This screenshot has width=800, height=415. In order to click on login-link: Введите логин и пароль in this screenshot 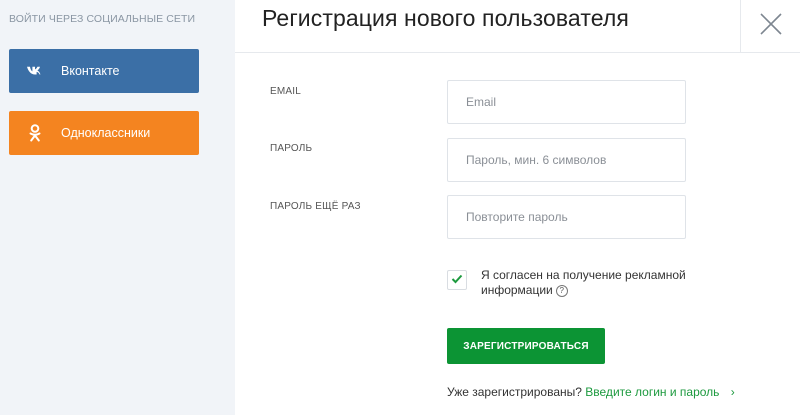, I will do `click(652, 392)`.